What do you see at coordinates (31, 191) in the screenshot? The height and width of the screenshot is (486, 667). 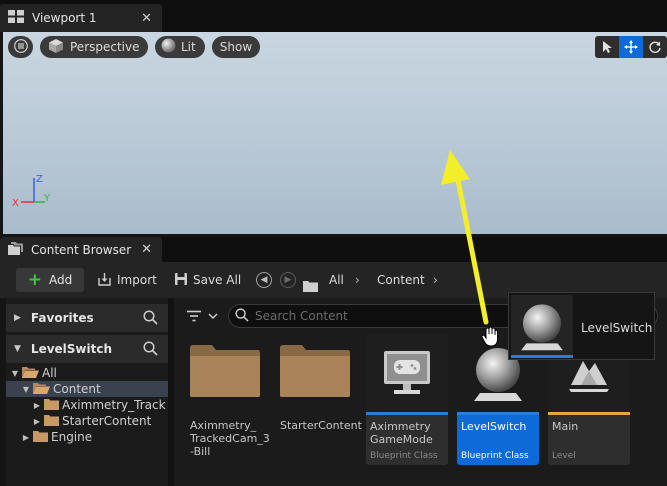 I see `axis-gizmo-icon: Z Y X` at bounding box center [31, 191].